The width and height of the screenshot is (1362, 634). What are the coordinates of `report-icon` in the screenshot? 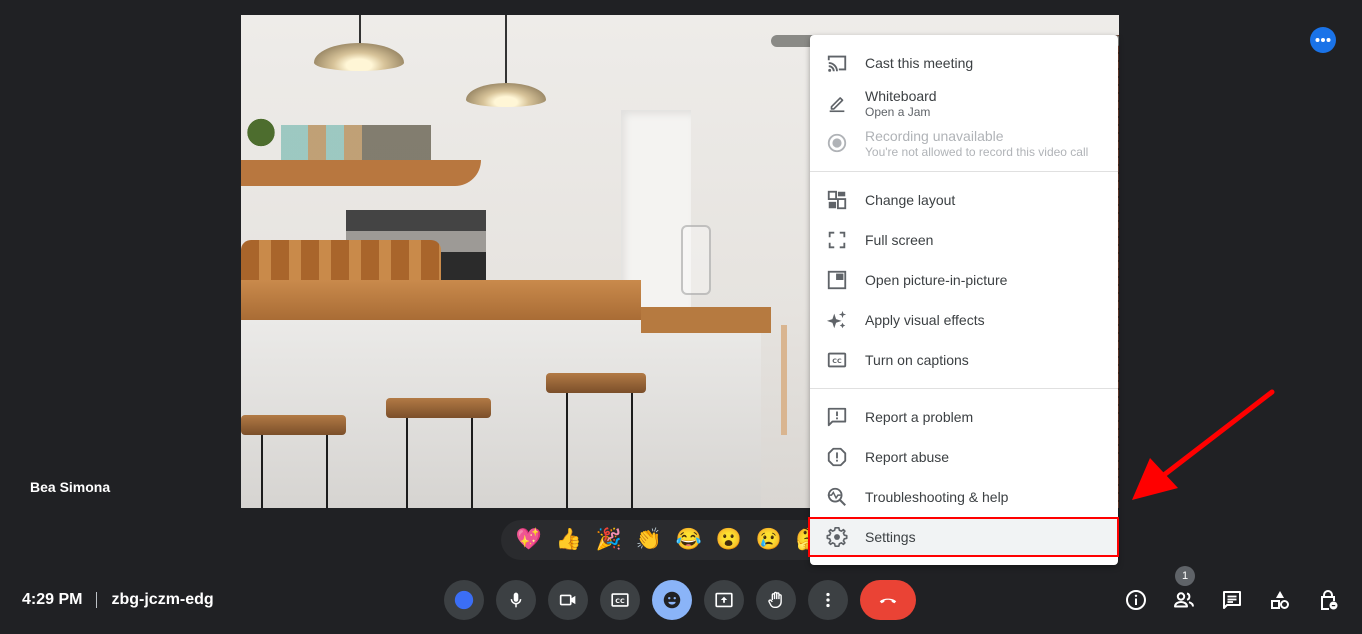 It's located at (837, 457).